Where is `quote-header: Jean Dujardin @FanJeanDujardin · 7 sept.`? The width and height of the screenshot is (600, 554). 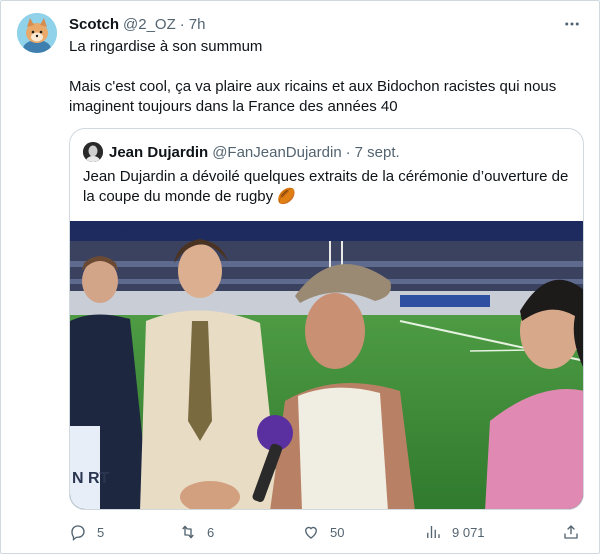 quote-header: Jean Dujardin @FanJeanDujardin · 7 sept. is located at coordinates (241, 152).